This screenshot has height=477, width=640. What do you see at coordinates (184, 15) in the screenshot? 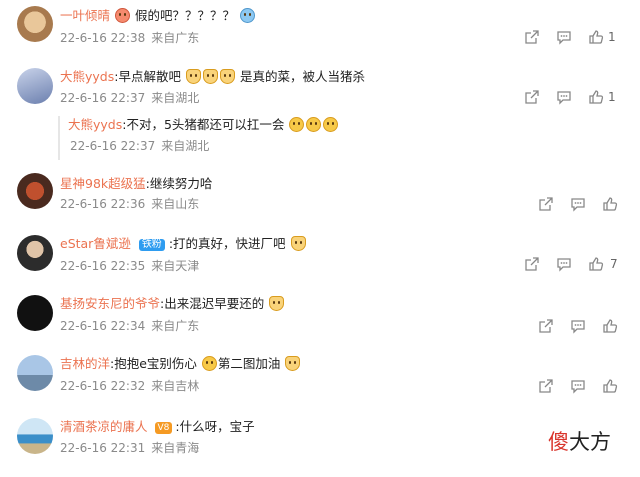
I see `comment-text: 假的吧？？？？？` at bounding box center [184, 15].